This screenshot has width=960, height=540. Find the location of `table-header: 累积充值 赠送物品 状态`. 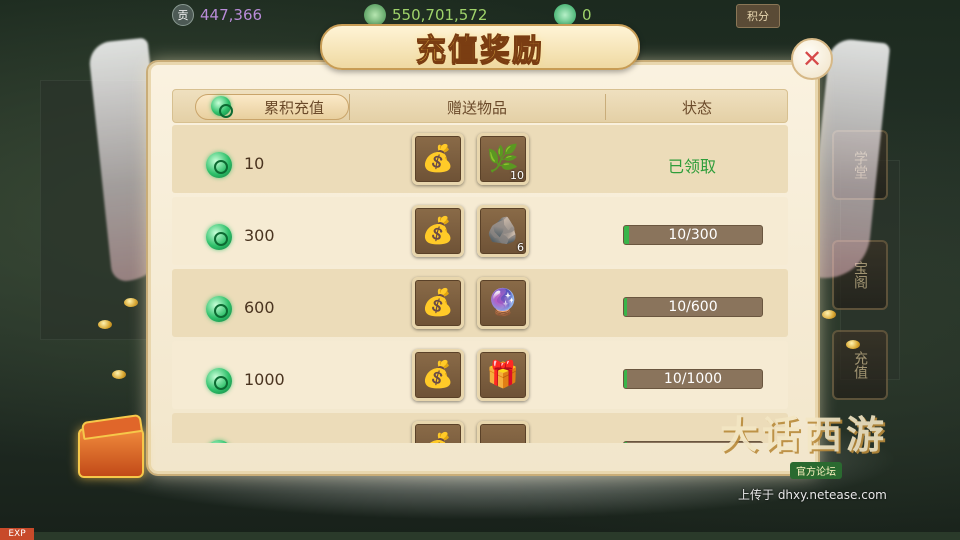

table-header: 累积充值 赠送物品 状态 is located at coordinates (480, 106).